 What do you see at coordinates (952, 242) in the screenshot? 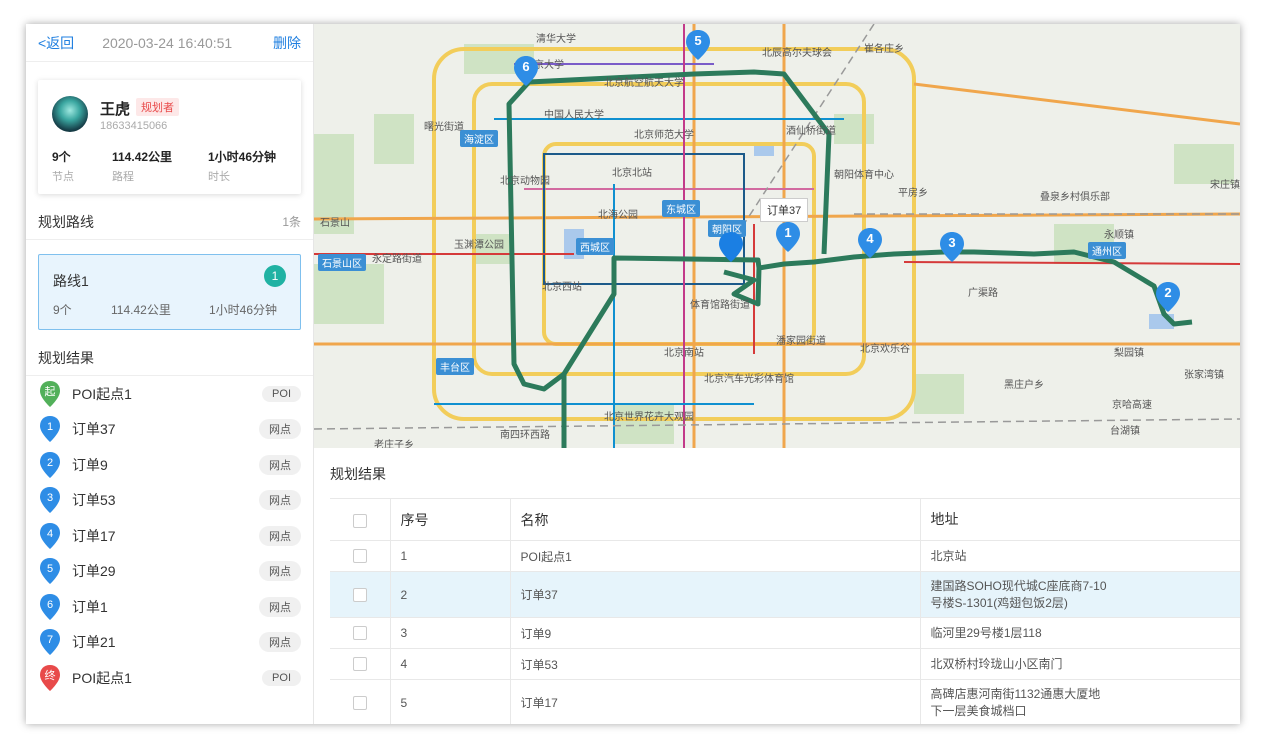
I see `pin-number: 3` at bounding box center [952, 242].